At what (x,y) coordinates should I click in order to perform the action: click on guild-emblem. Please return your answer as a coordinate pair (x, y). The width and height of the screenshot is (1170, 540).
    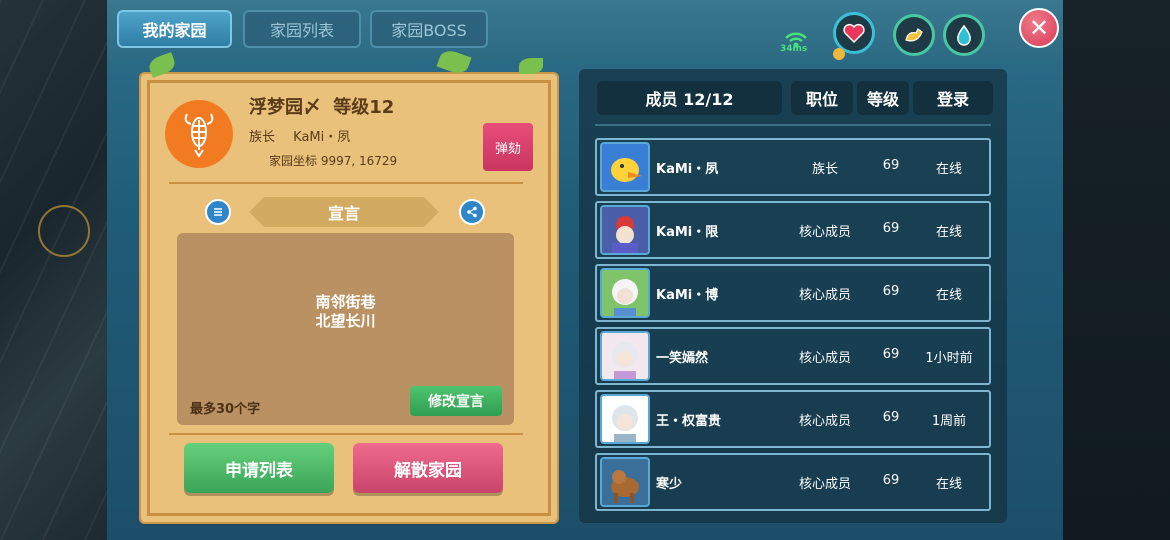
    Looking at the image, I should click on (199, 134).